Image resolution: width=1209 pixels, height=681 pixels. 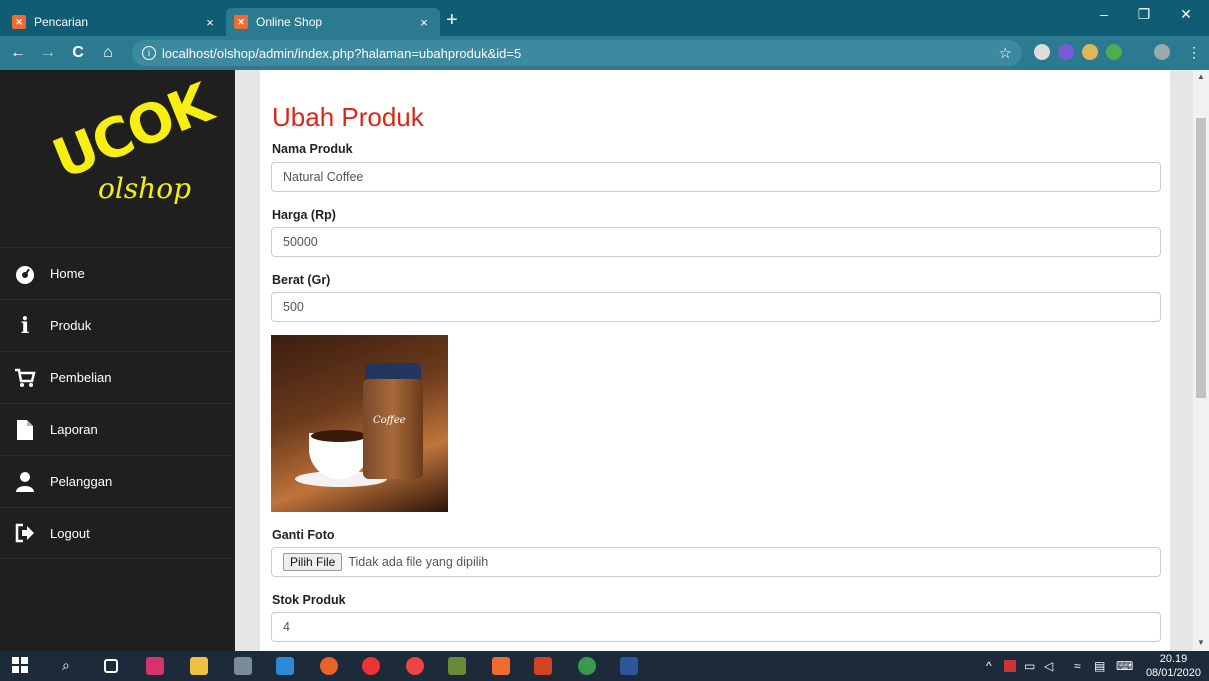 What do you see at coordinates (117, 158) in the screenshot?
I see `logo: UCOK olshop` at bounding box center [117, 158].